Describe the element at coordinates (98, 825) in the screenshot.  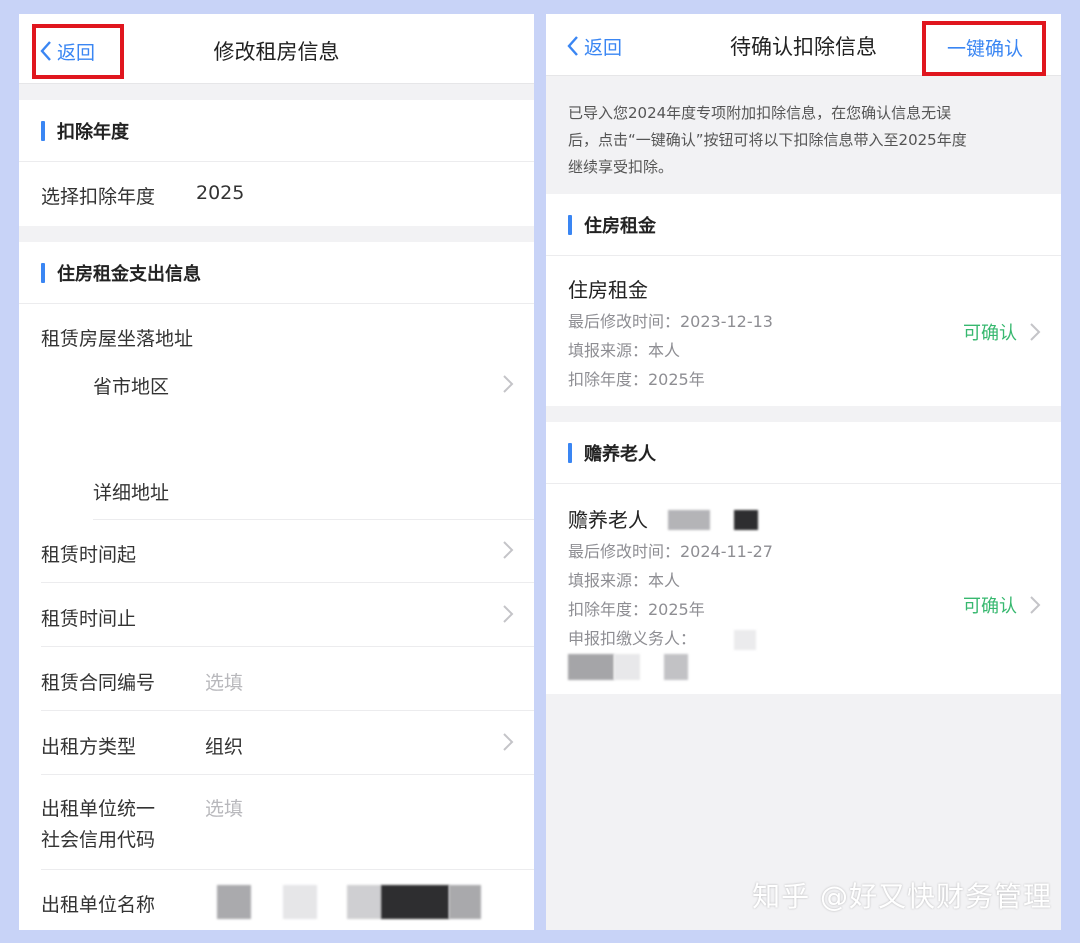
I see `credit-code-label: 出租单位统一 社会信用代码` at that location.